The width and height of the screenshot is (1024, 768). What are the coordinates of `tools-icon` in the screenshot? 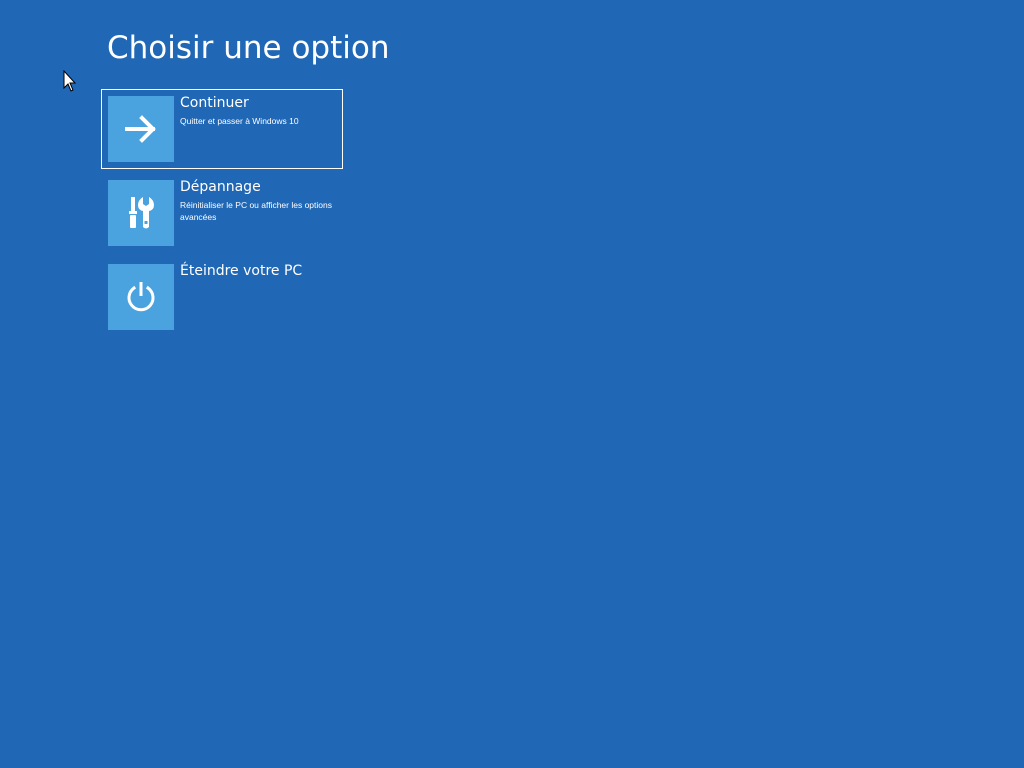 It's located at (141, 213).